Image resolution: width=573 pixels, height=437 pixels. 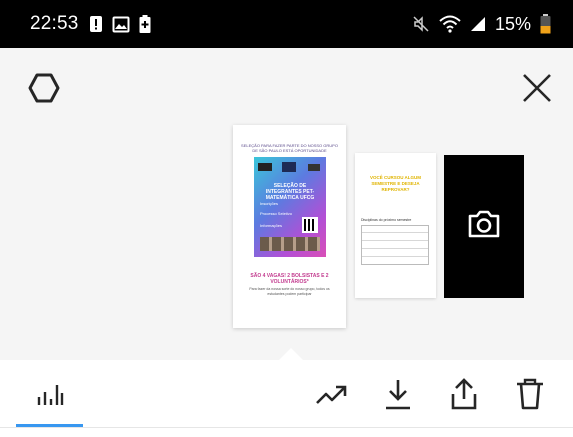 What do you see at coordinates (96, 24) in the screenshot?
I see `notification-alert-icon` at bounding box center [96, 24].